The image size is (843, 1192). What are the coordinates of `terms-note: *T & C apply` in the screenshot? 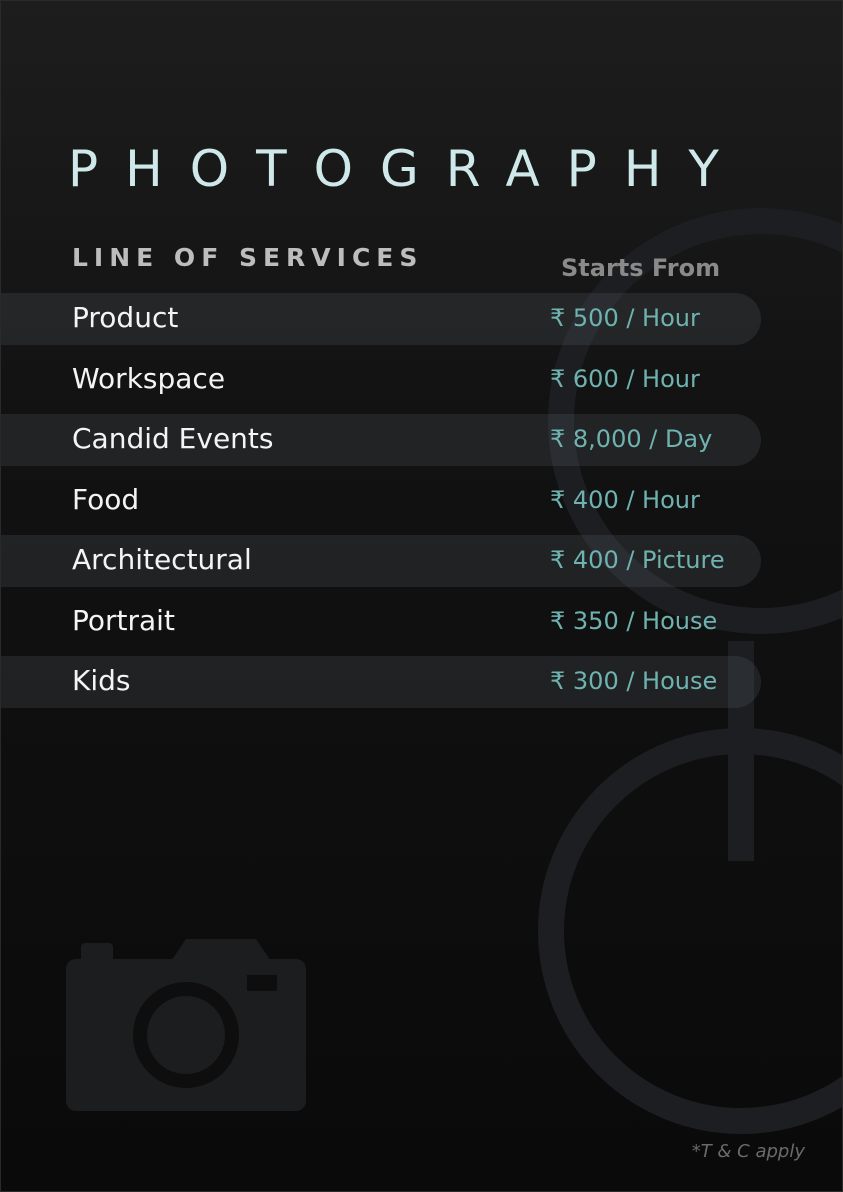 It's located at (748, 1151).